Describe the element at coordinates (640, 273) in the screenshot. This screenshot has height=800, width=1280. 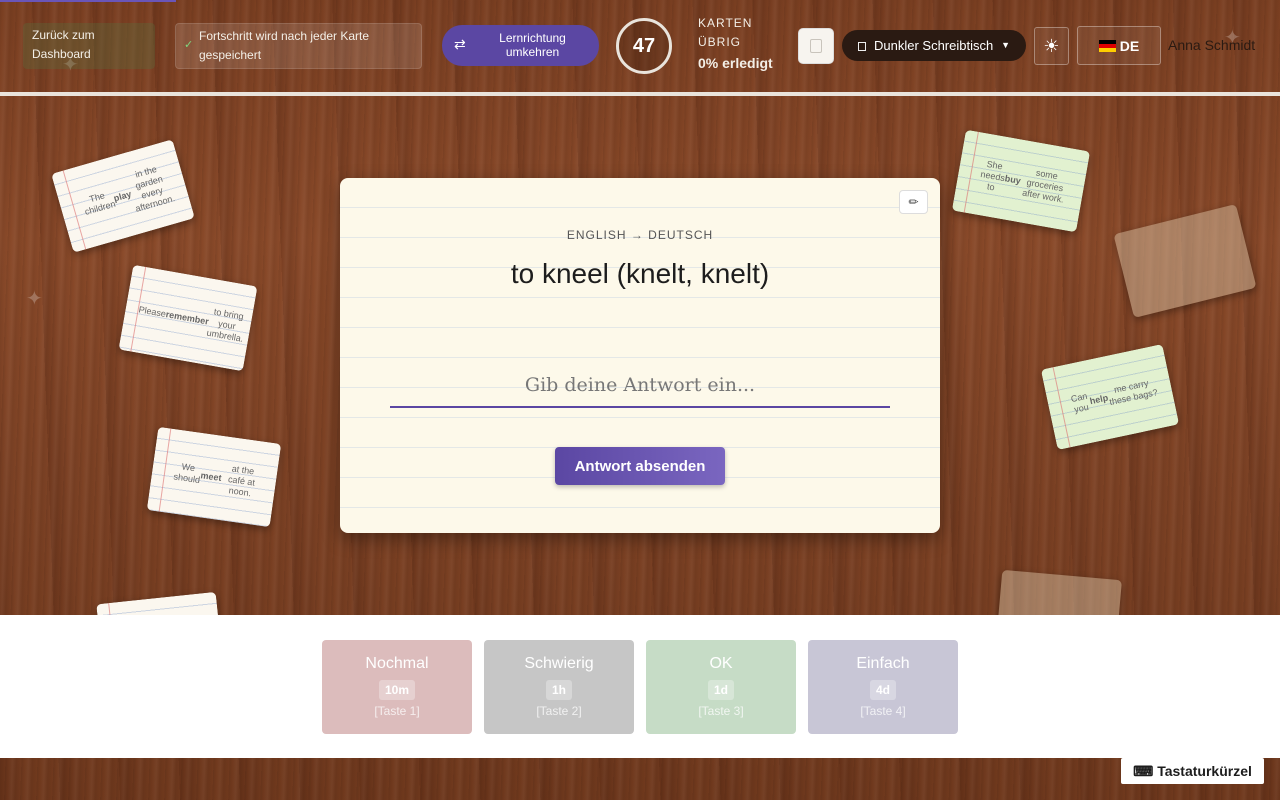
I see `card-term: to kneel (knelt, knelt)` at that location.